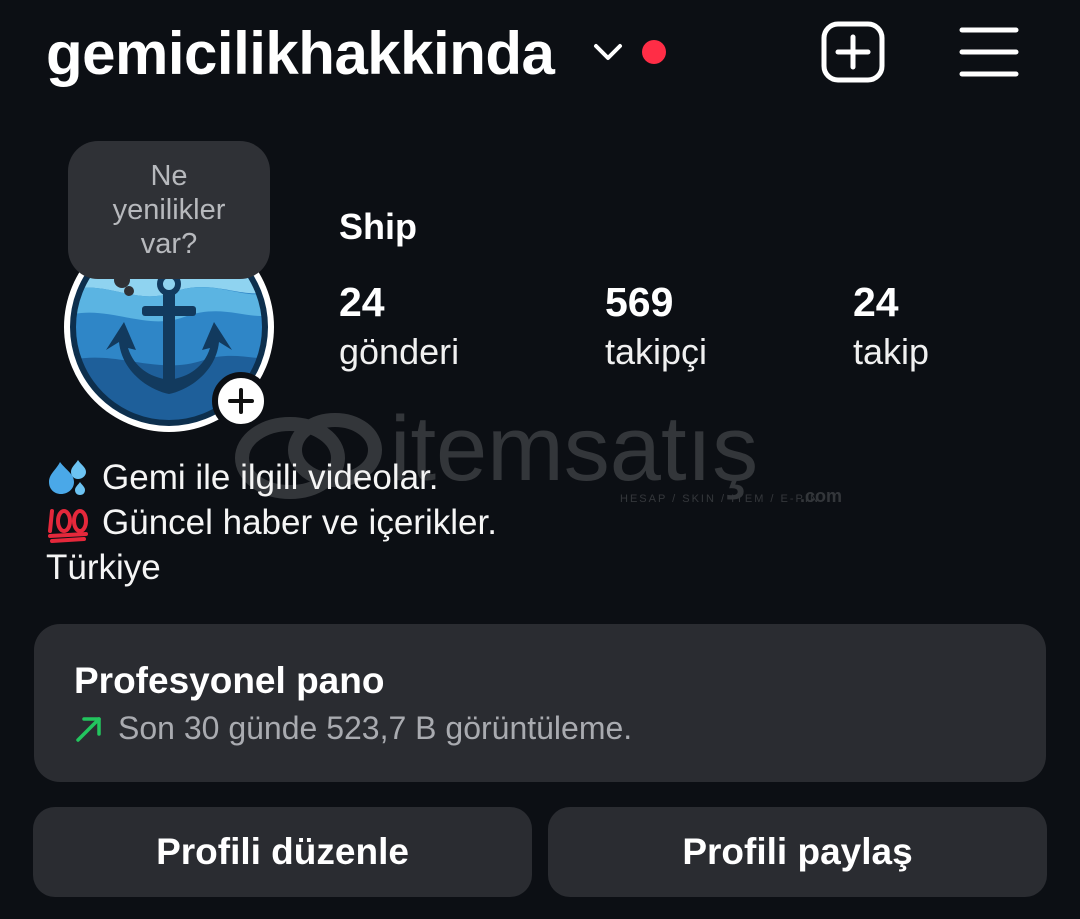 This screenshot has width=1080, height=919. I want to click on edit-profile-button: Profili düzenle, so click(282, 852).